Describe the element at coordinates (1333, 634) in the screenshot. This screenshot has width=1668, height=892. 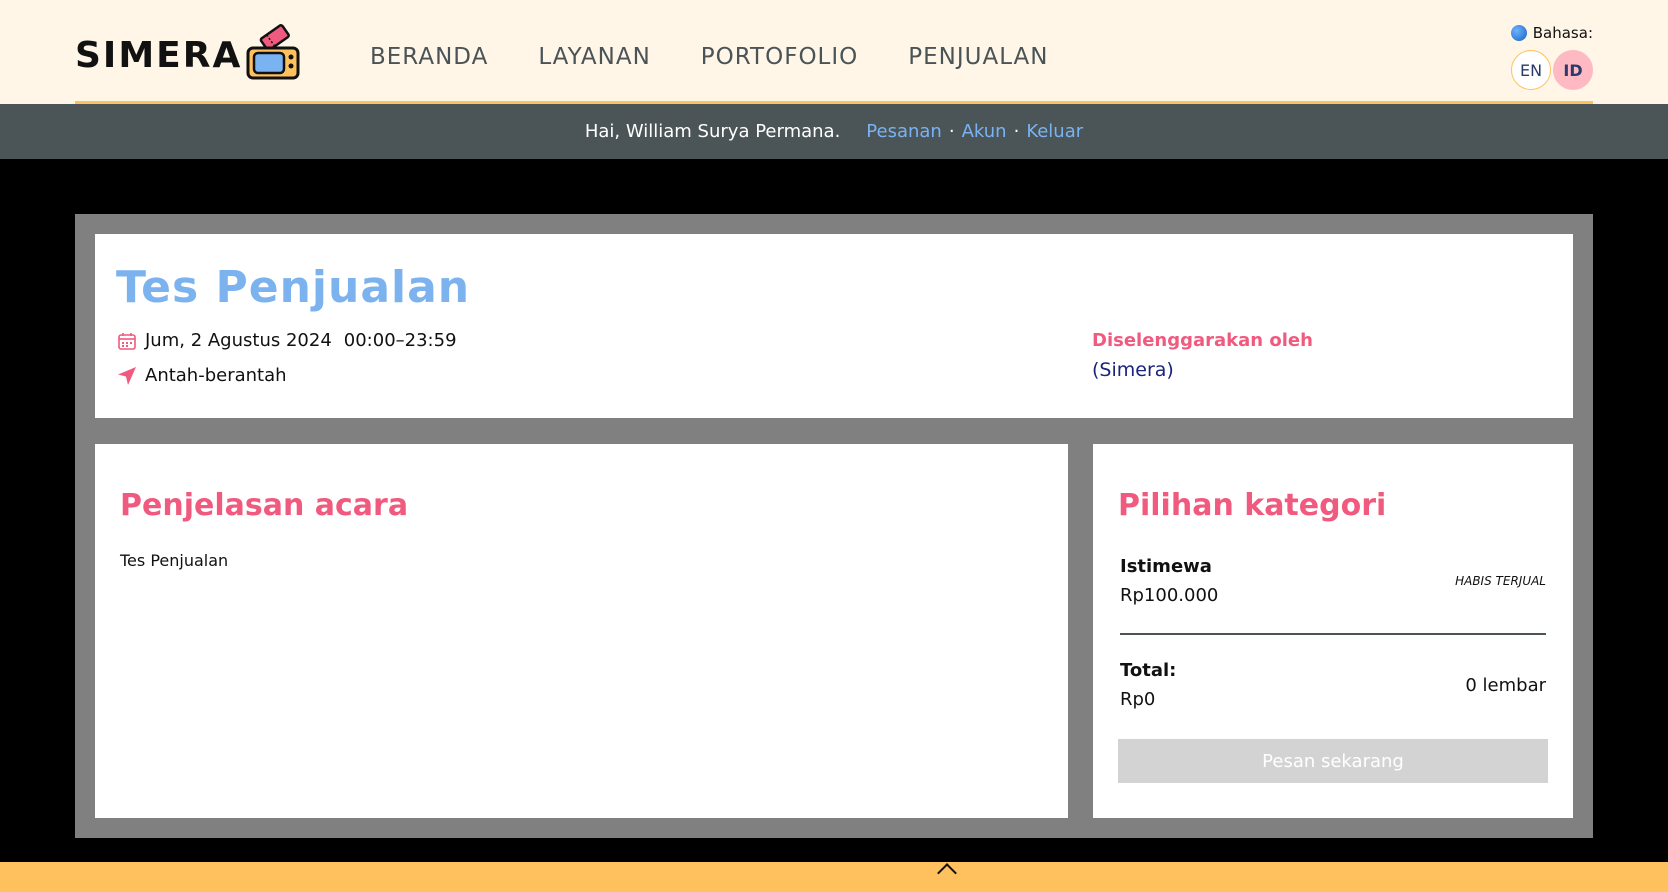
I see `category-divider` at that location.